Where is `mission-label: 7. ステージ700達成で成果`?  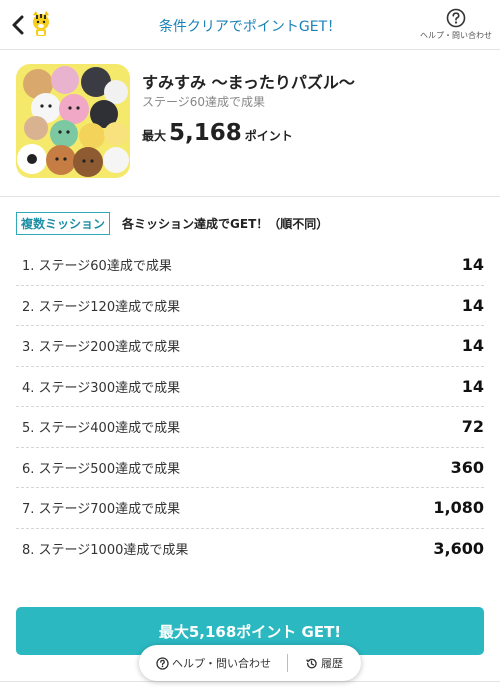
mission-label: 7. ステージ700達成で成果 is located at coordinates (101, 510).